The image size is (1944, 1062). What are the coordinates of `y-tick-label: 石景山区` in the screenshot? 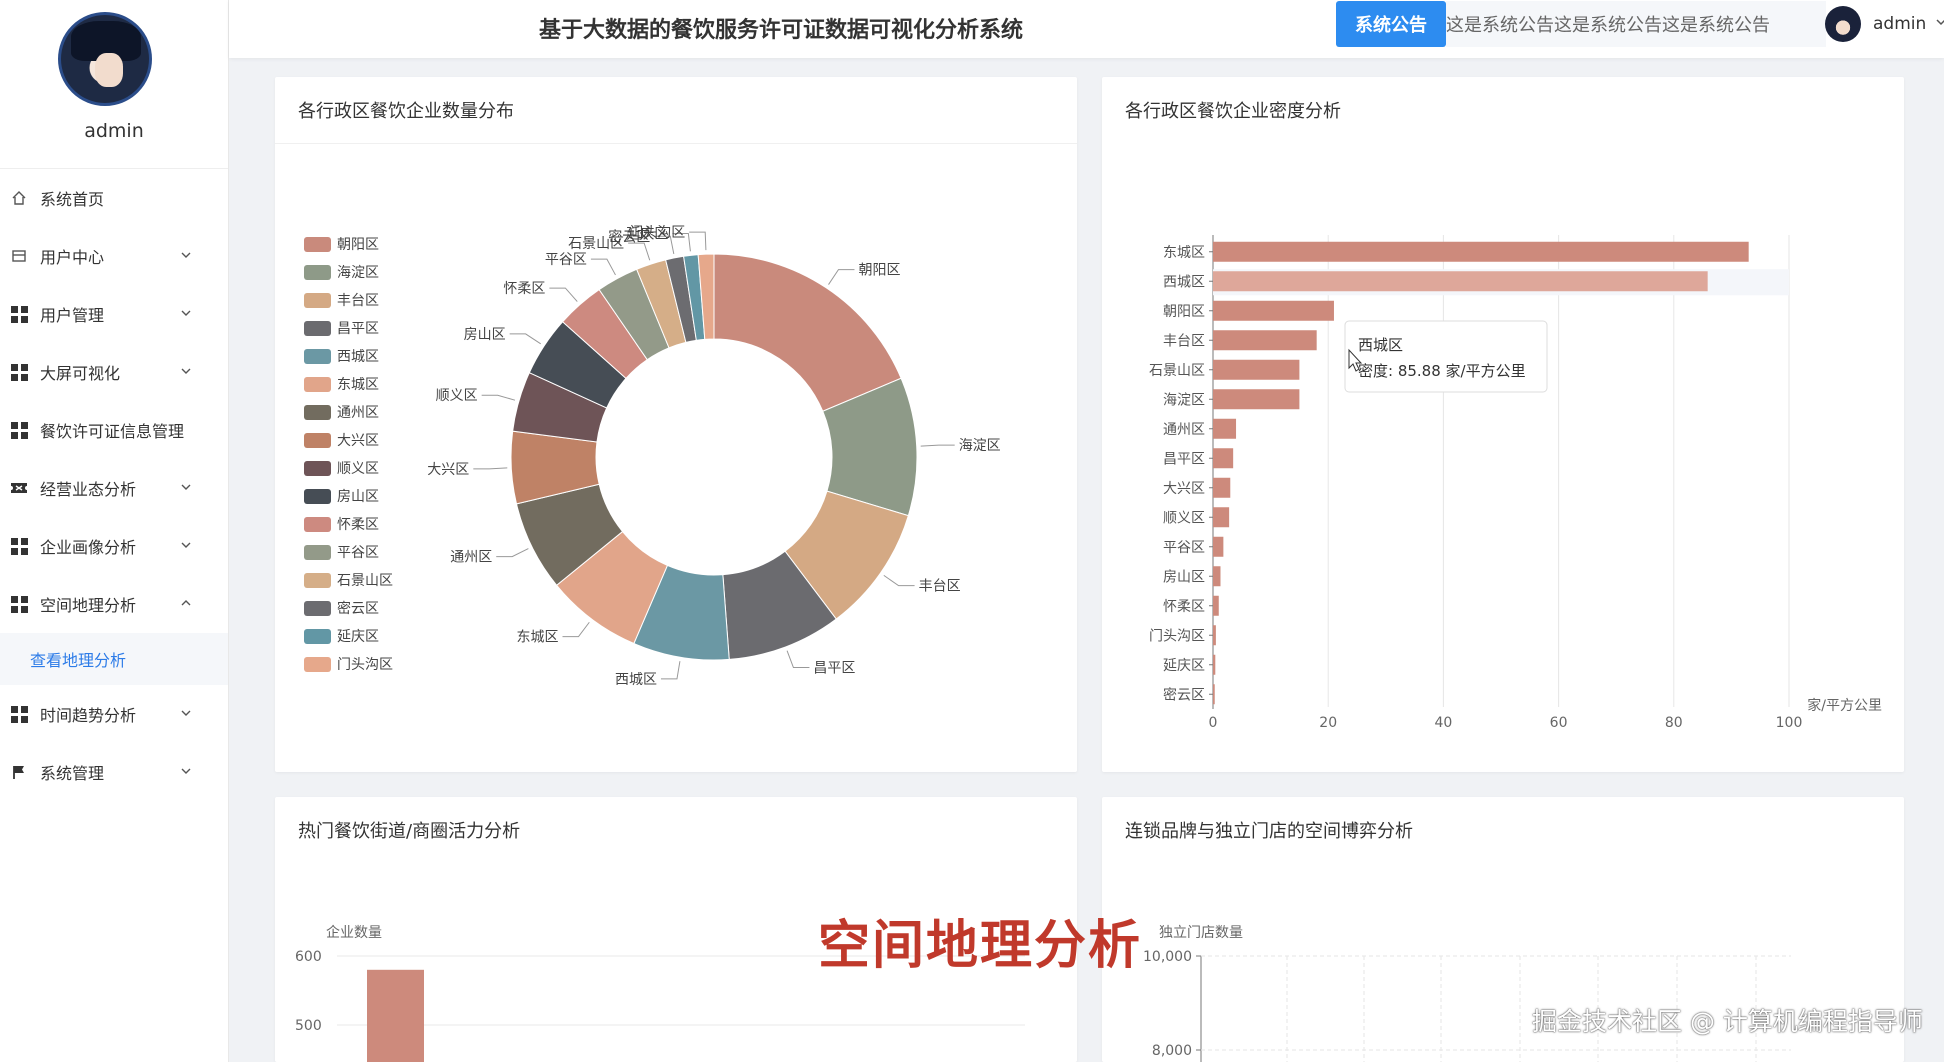 It's located at (1177, 371).